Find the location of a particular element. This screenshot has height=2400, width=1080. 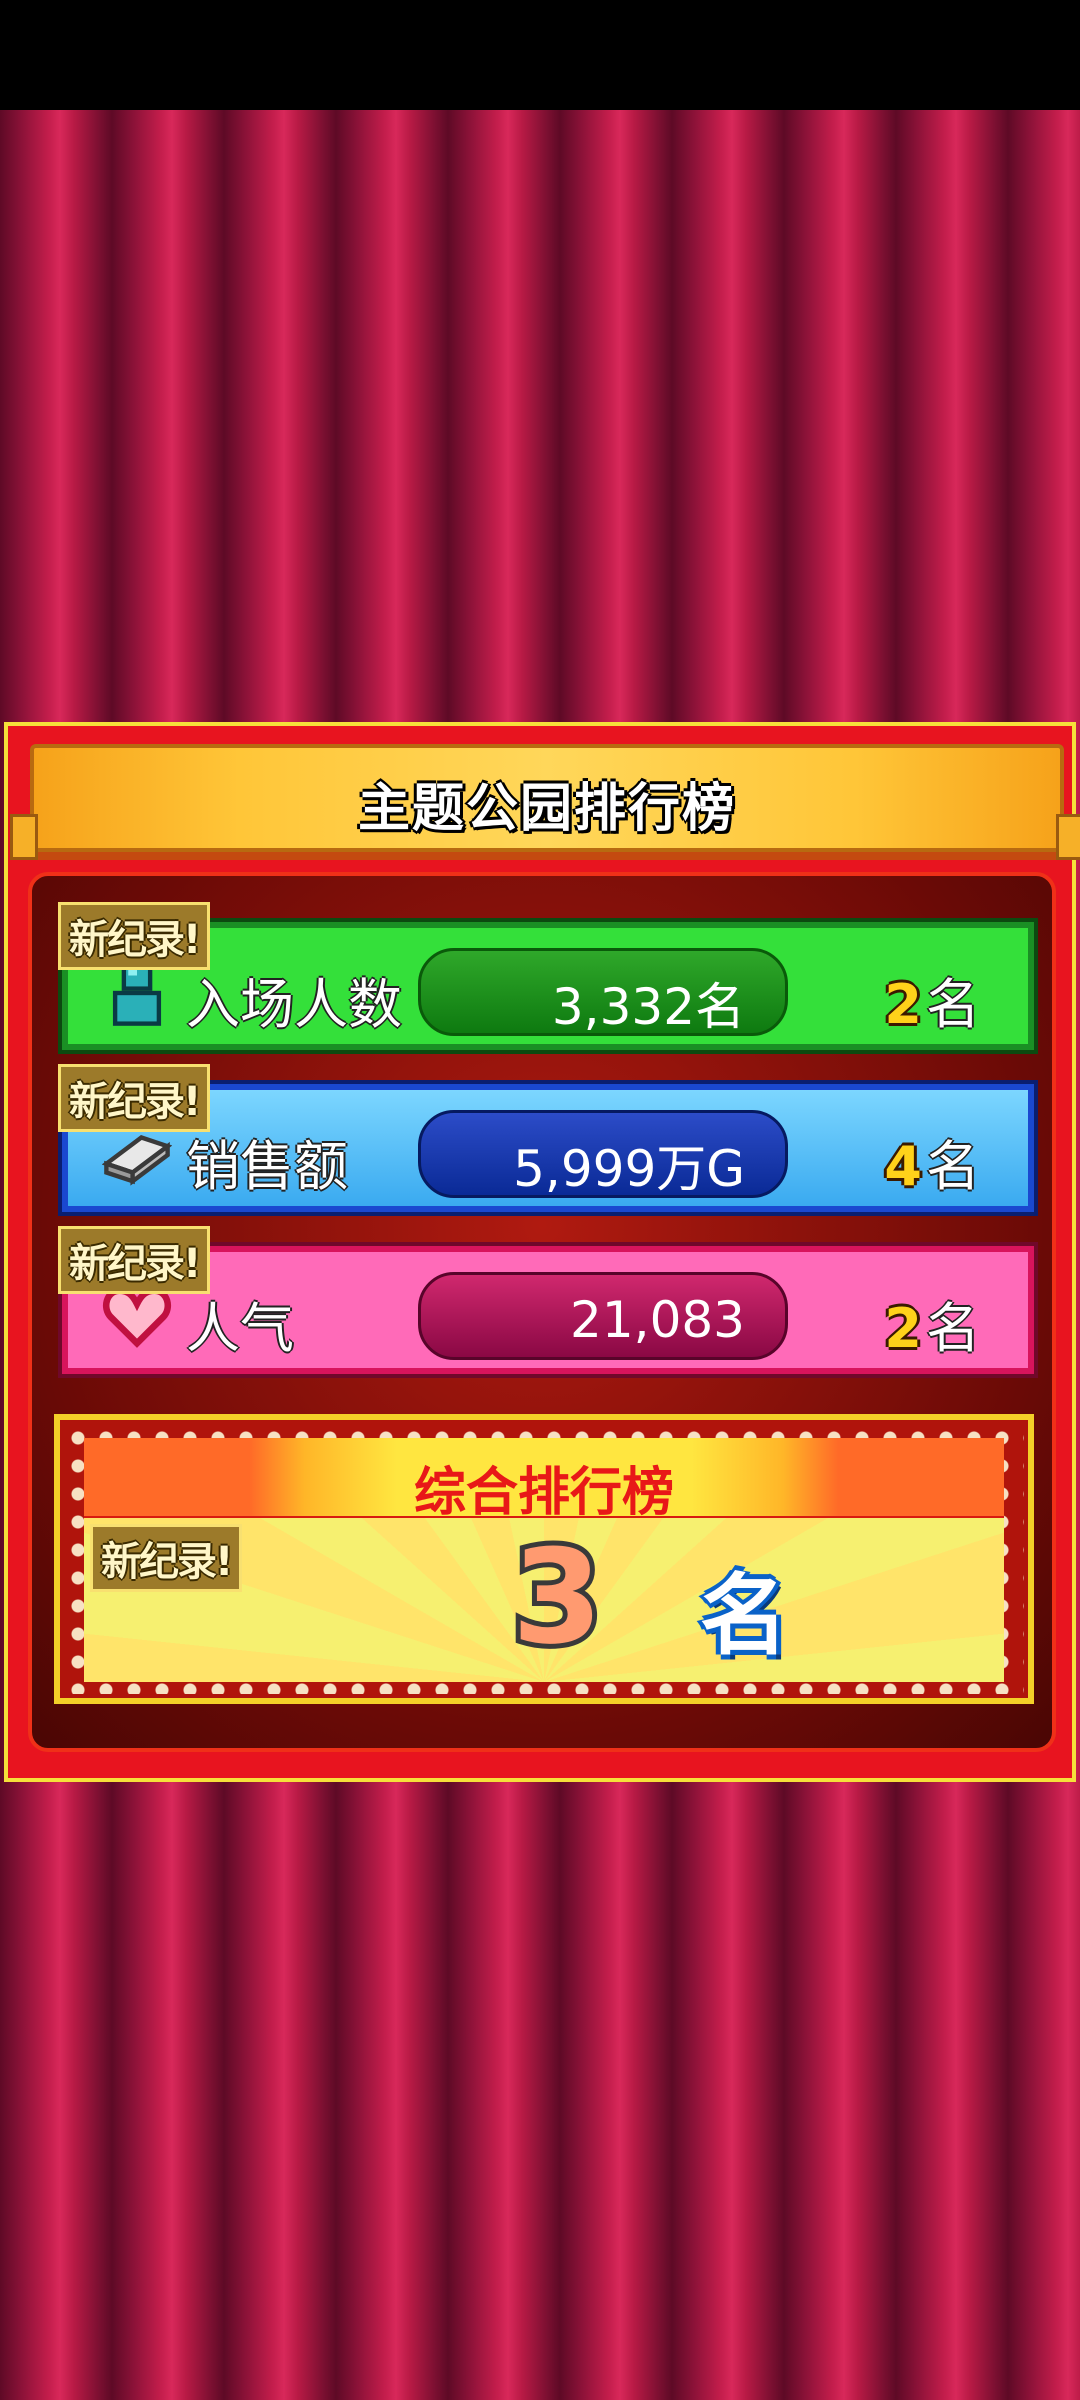

sales-rank: 4名 is located at coordinates (932, 1161).